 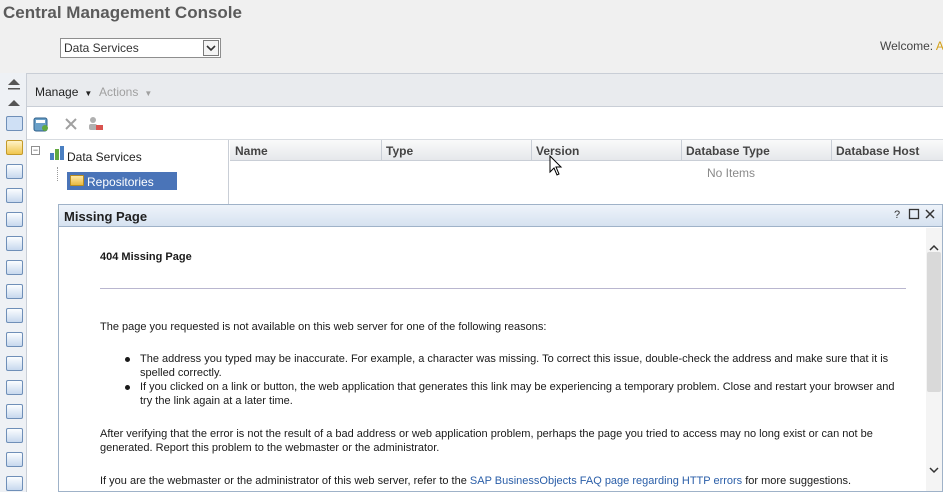 I want to click on maximize-icon, so click(x=914, y=215).